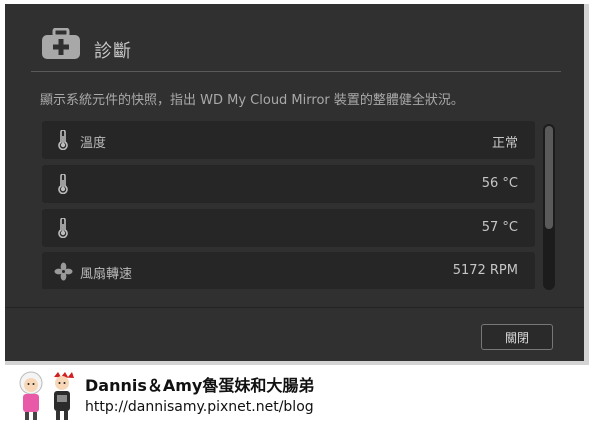 This screenshot has height=425, width=600. I want to click on diagnostics-row-temp-1: 56 °C, so click(288, 184).